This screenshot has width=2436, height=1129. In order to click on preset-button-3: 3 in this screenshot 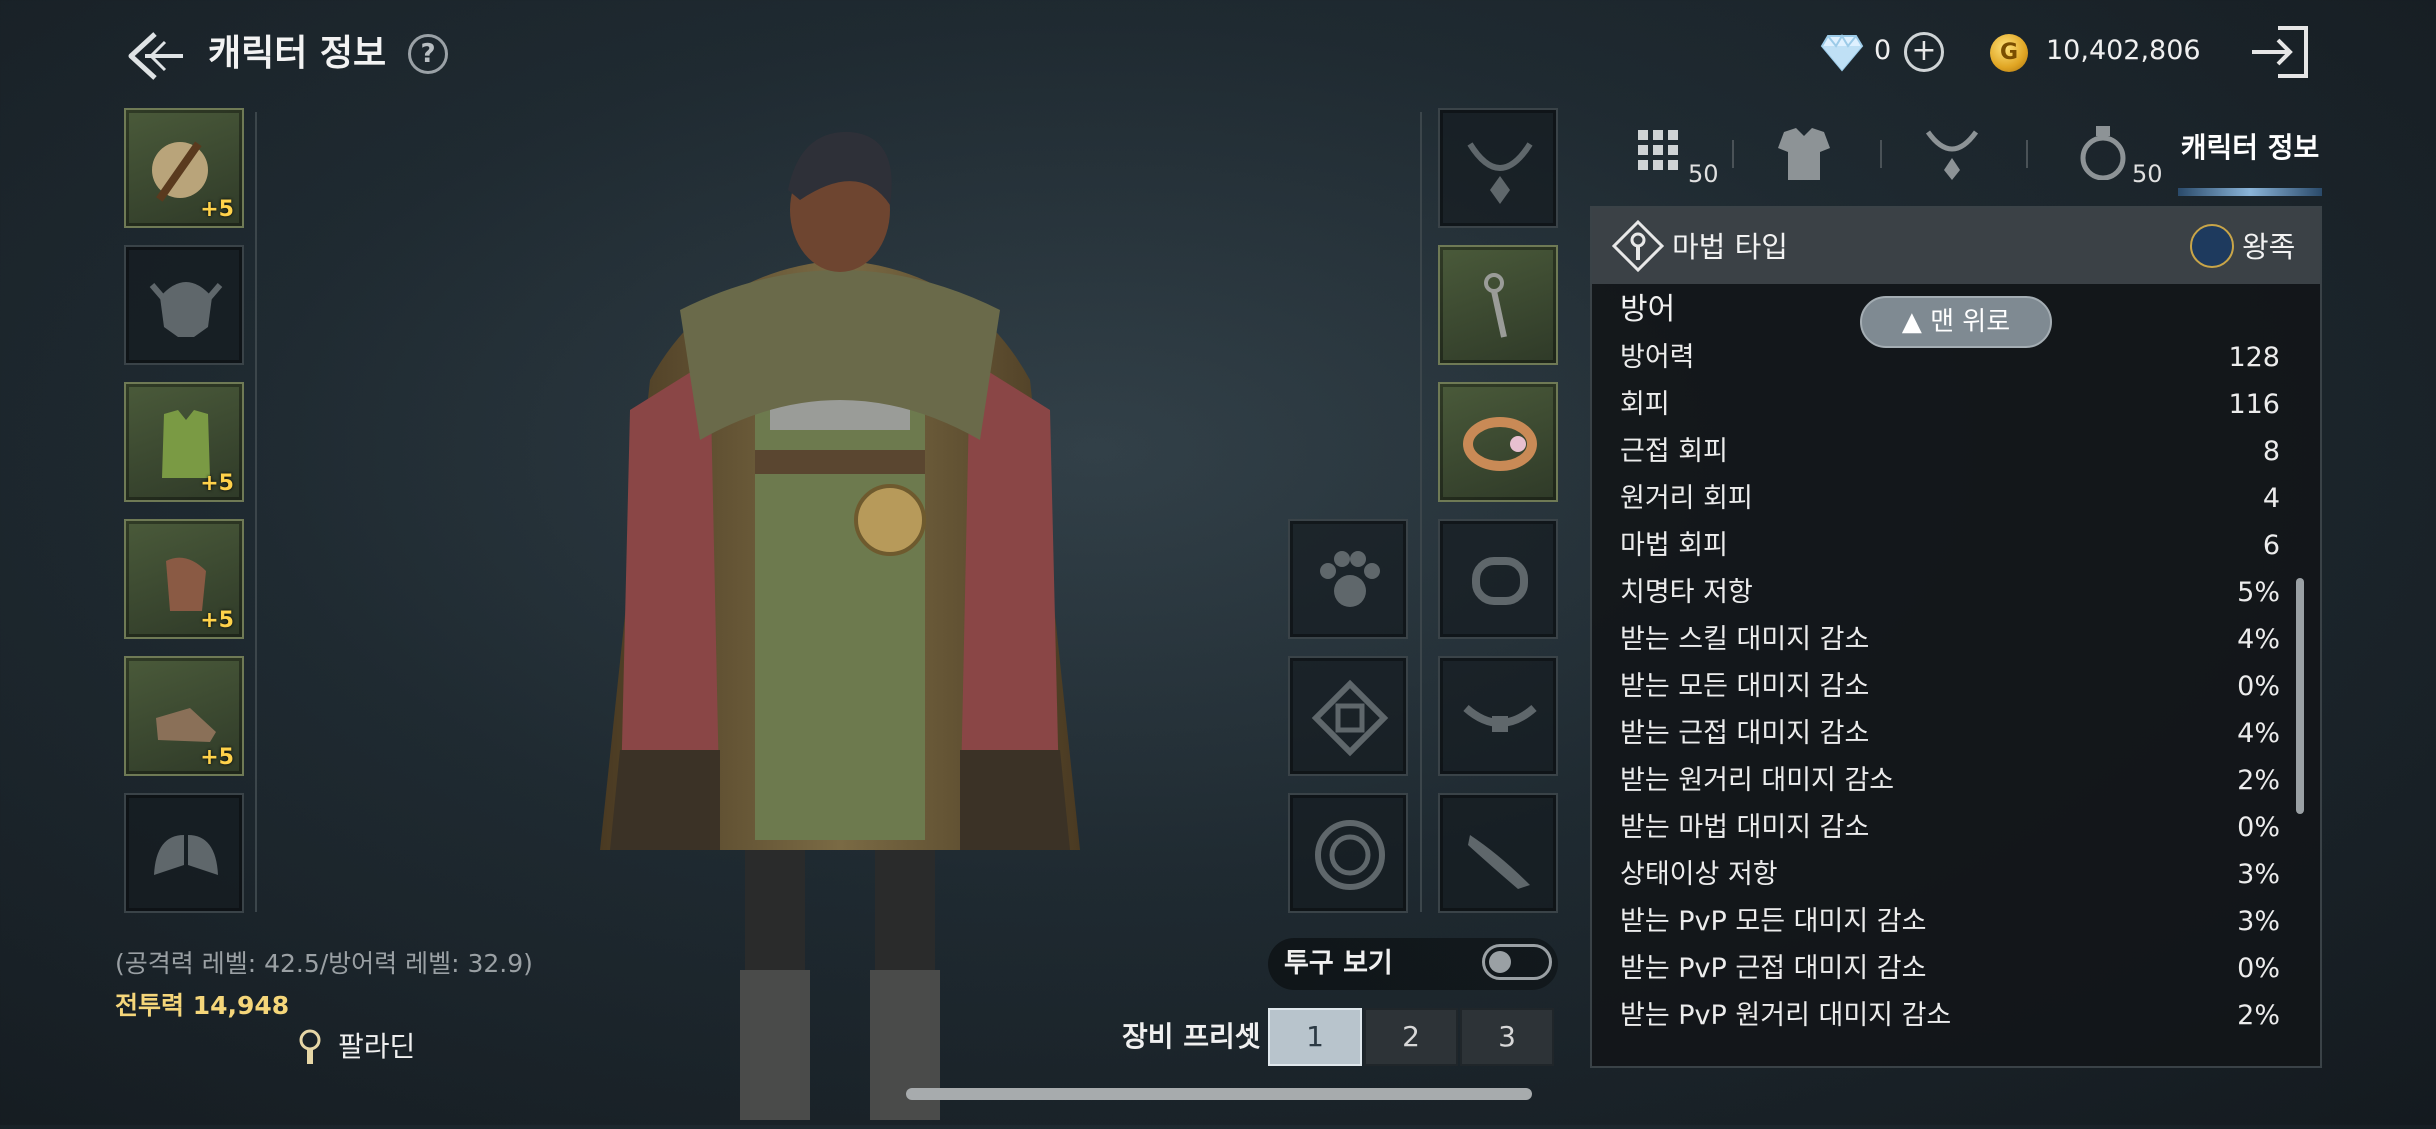, I will do `click(1507, 1037)`.